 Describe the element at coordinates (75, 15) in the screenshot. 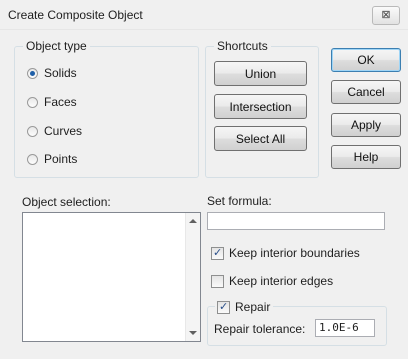

I see `window-title: Create Composite Object` at that location.